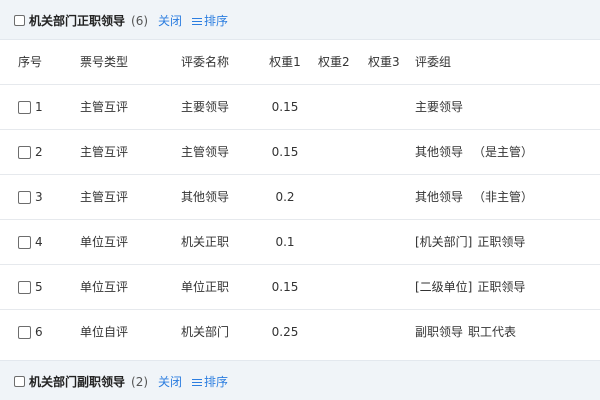 Image resolution: width=600 pixels, height=400 pixels. Describe the element at coordinates (205, 107) in the screenshot. I see `row-judge-name: 主要领导` at that location.